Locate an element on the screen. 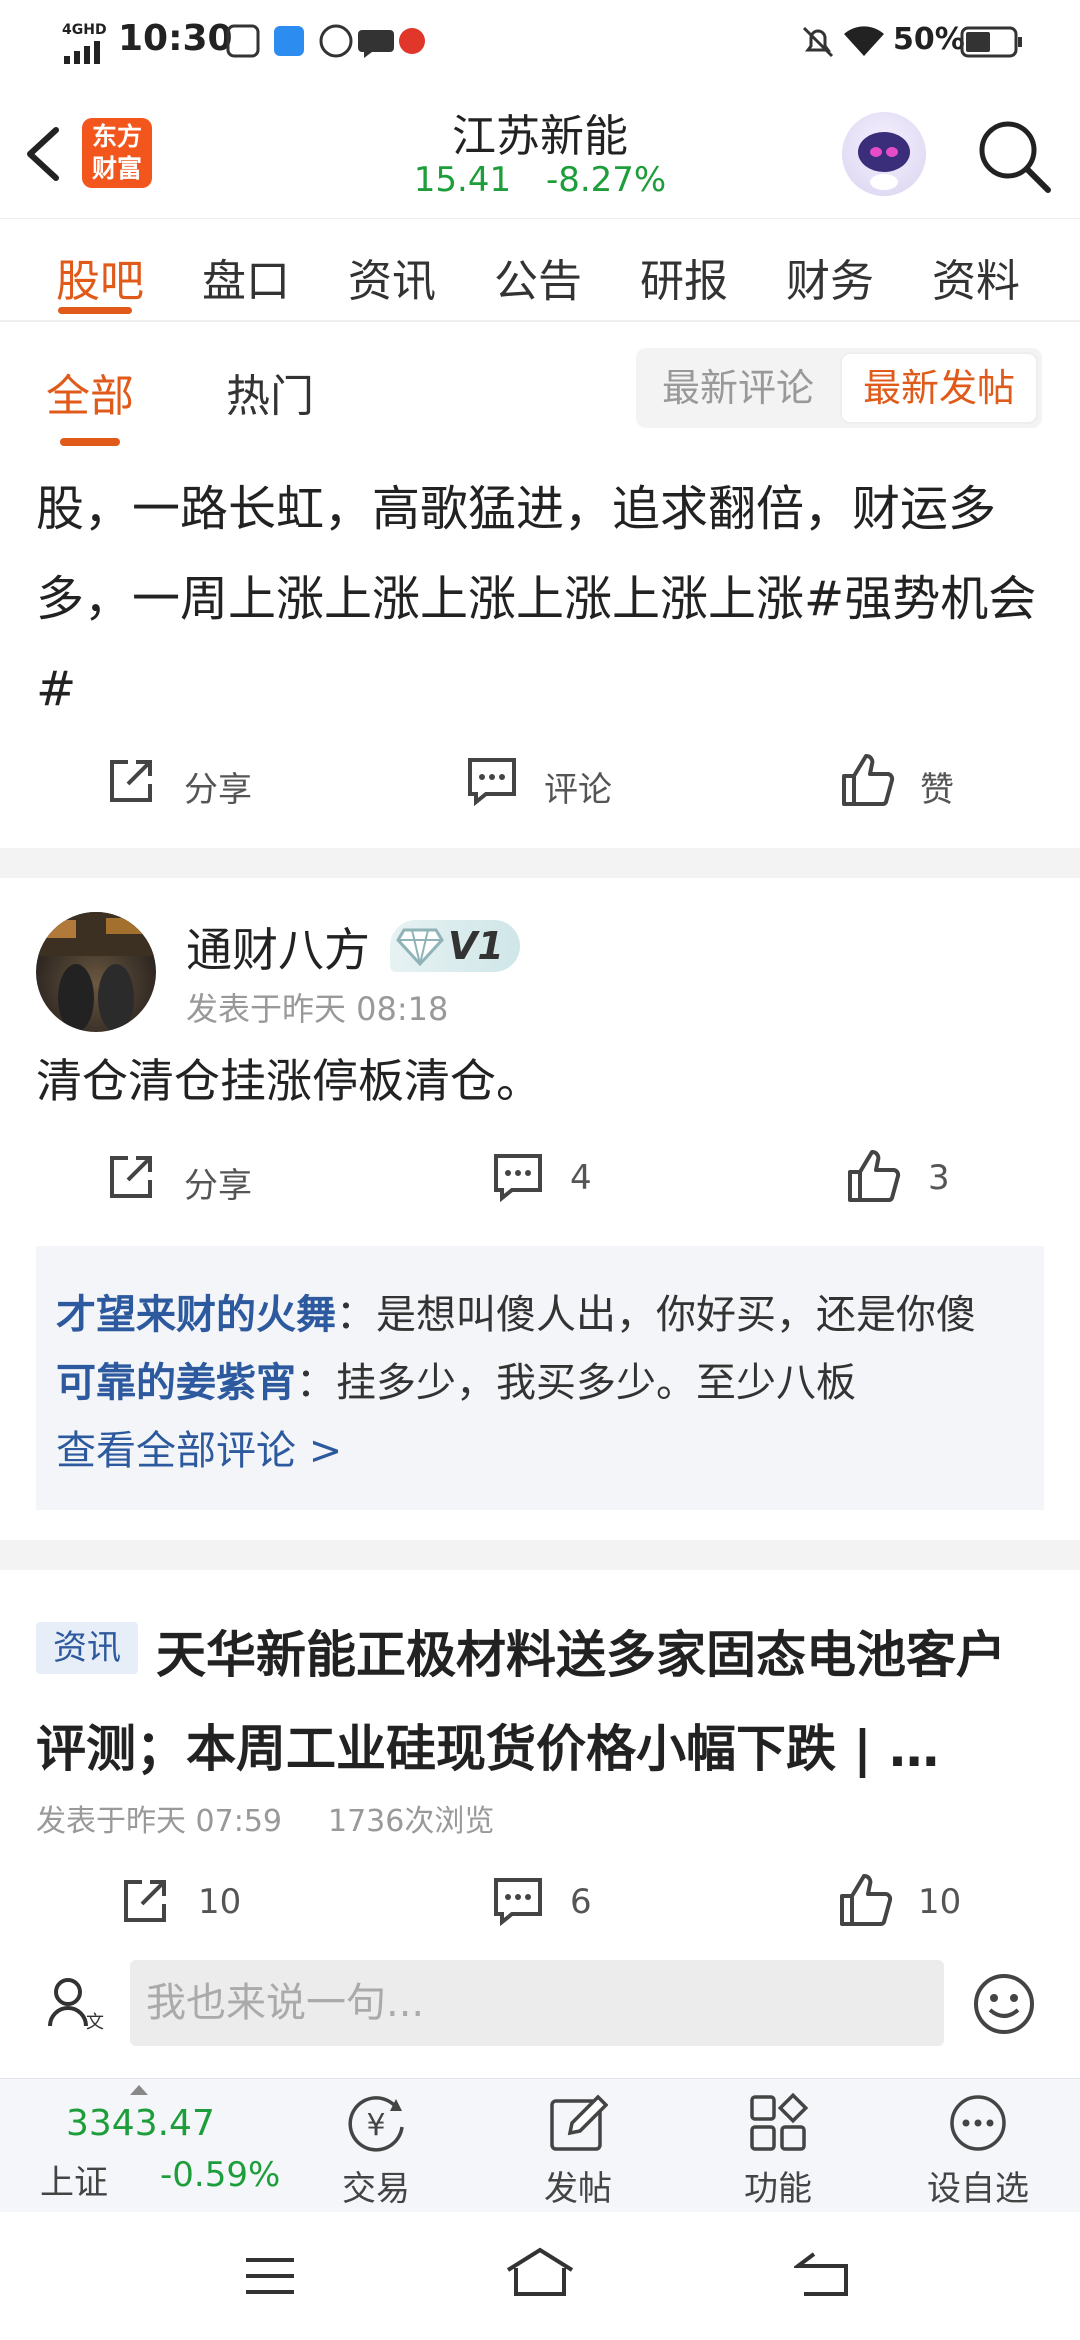 Image resolution: width=1080 pixels, height=2340 pixels. emoji-icon is located at coordinates (1004, 2004).